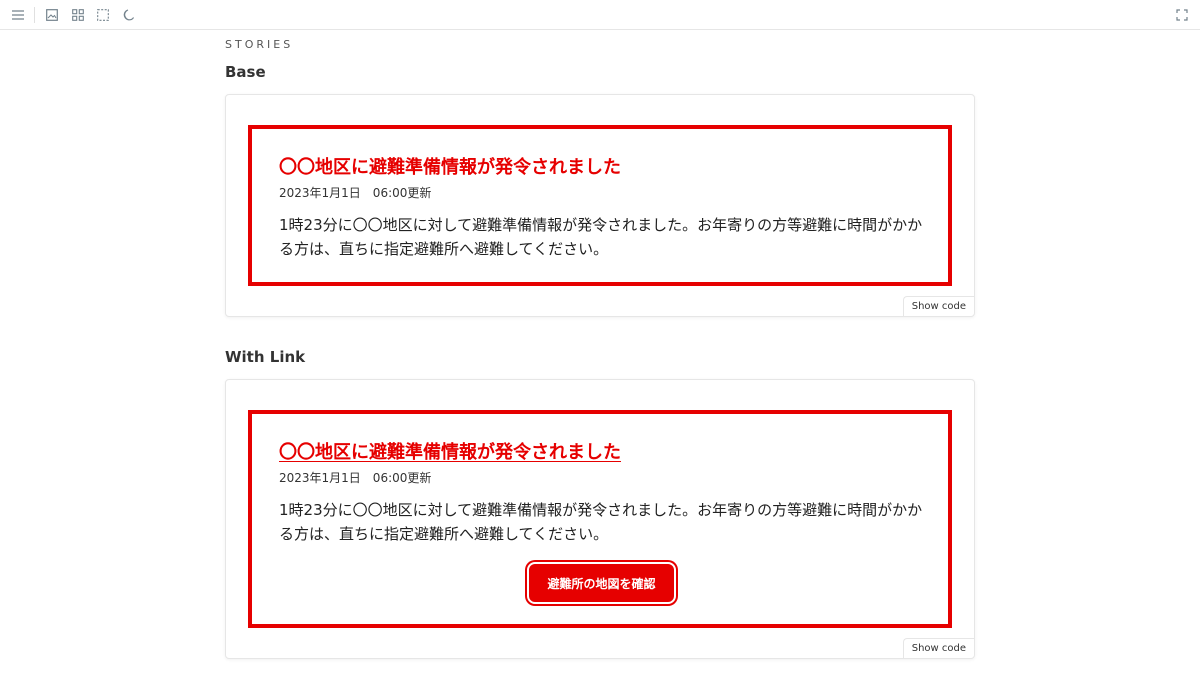 The width and height of the screenshot is (1200, 675). What do you see at coordinates (450, 167) in the screenshot?
I see `alert-heading: 〇〇地区に避難準備情報が発令されました` at bounding box center [450, 167].